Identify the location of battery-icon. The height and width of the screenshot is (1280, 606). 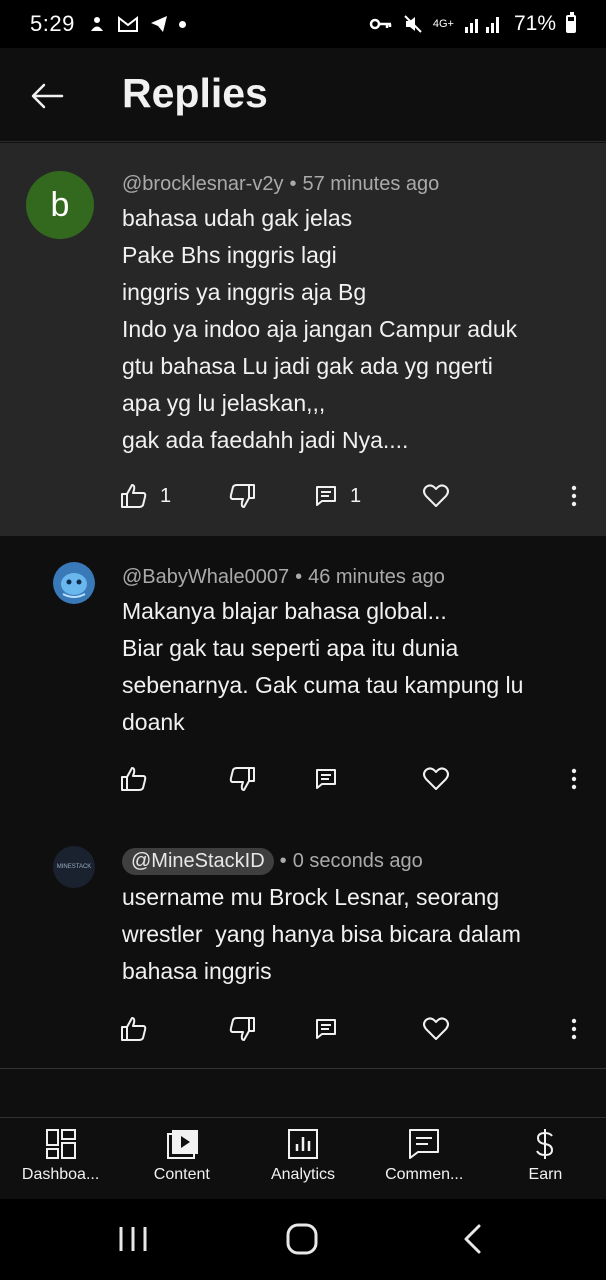
(571, 22).